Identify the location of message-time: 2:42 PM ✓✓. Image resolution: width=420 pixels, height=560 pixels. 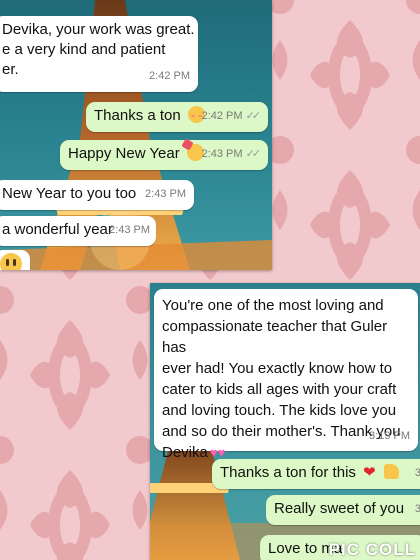
(231, 116).